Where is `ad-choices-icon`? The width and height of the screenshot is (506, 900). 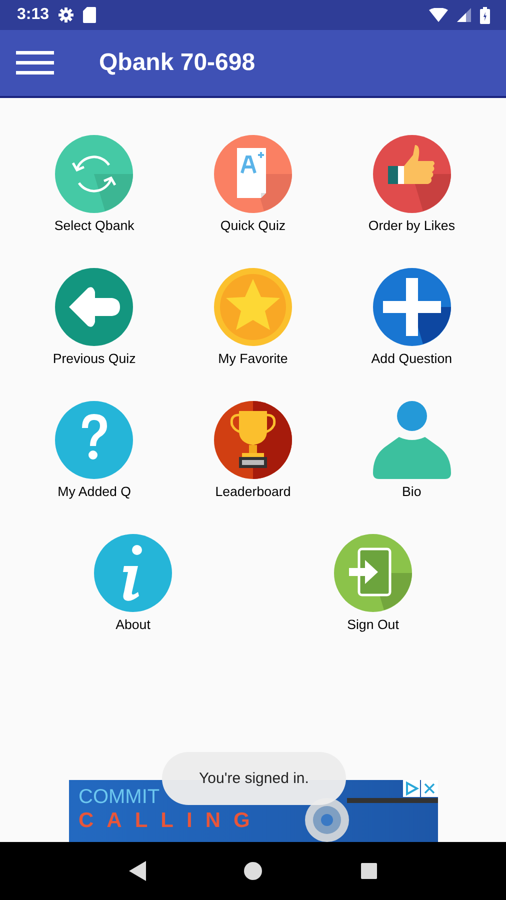
ad-choices-icon is located at coordinates (411, 788).